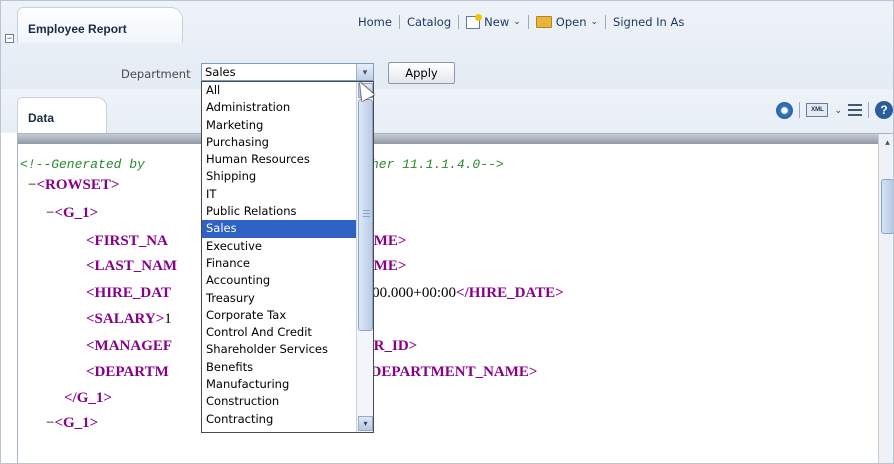 Image resolution: width=894 pixels, height=464 pixels. Describe the element at coordinates (884, 110) in the screenshot. I see `help-icon: ?` at that location.